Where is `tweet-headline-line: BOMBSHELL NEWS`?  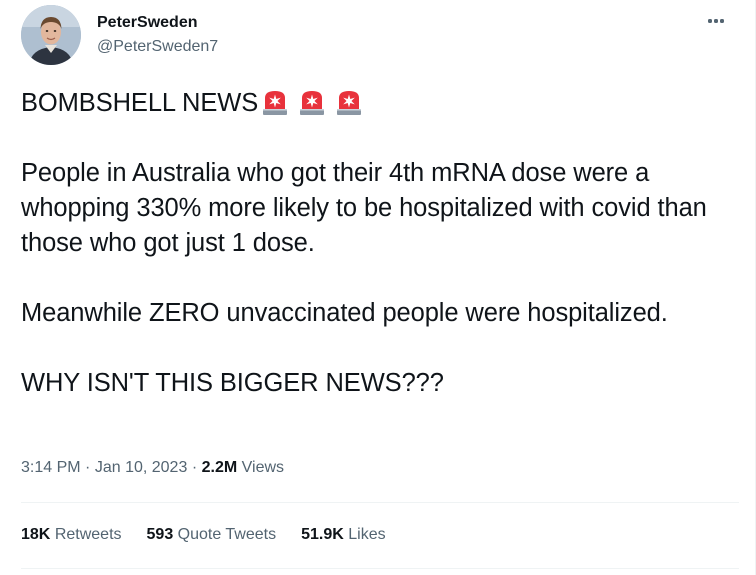
tweet-headline-line: BOMBSHELL NEWS is located at coordinates (380, 103).